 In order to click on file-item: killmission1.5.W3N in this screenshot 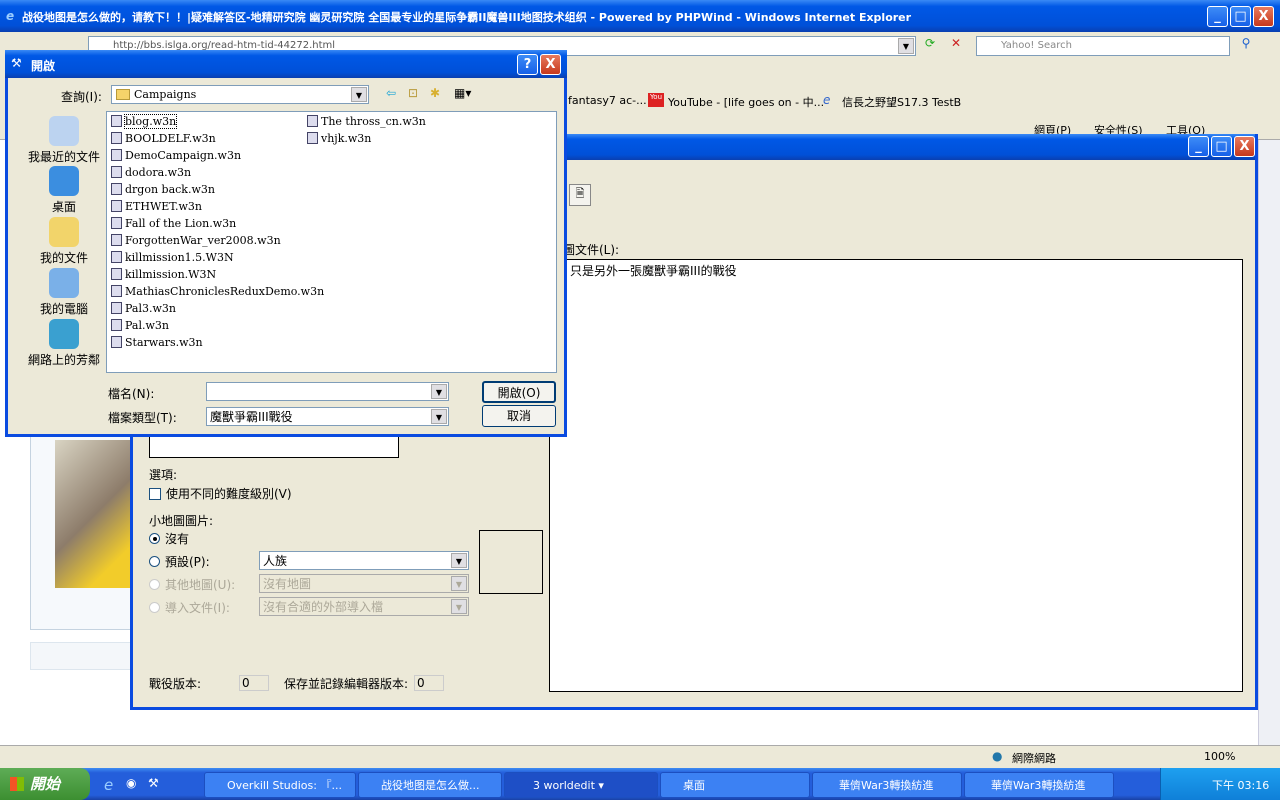, I will do `click(172, 257)`.